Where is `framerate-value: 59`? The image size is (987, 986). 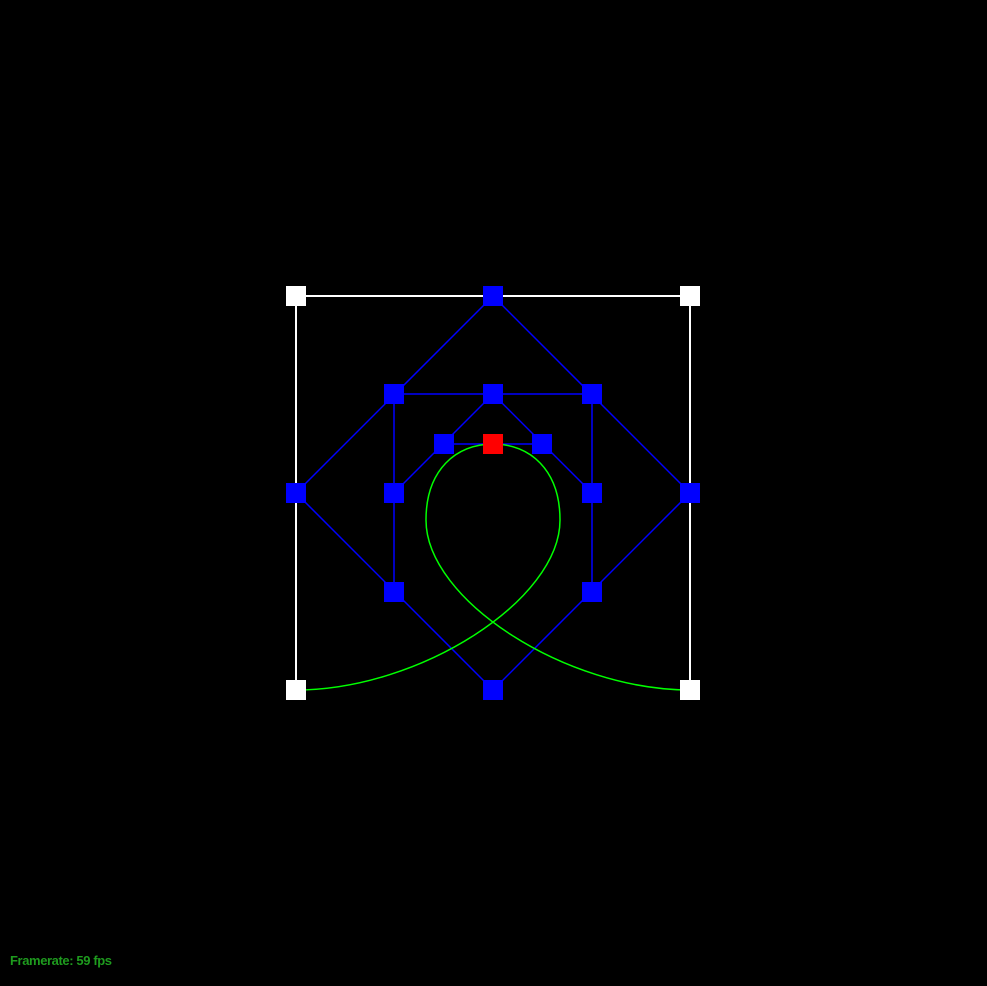
framerate-value: 59 is located at coordinates (83, 960).